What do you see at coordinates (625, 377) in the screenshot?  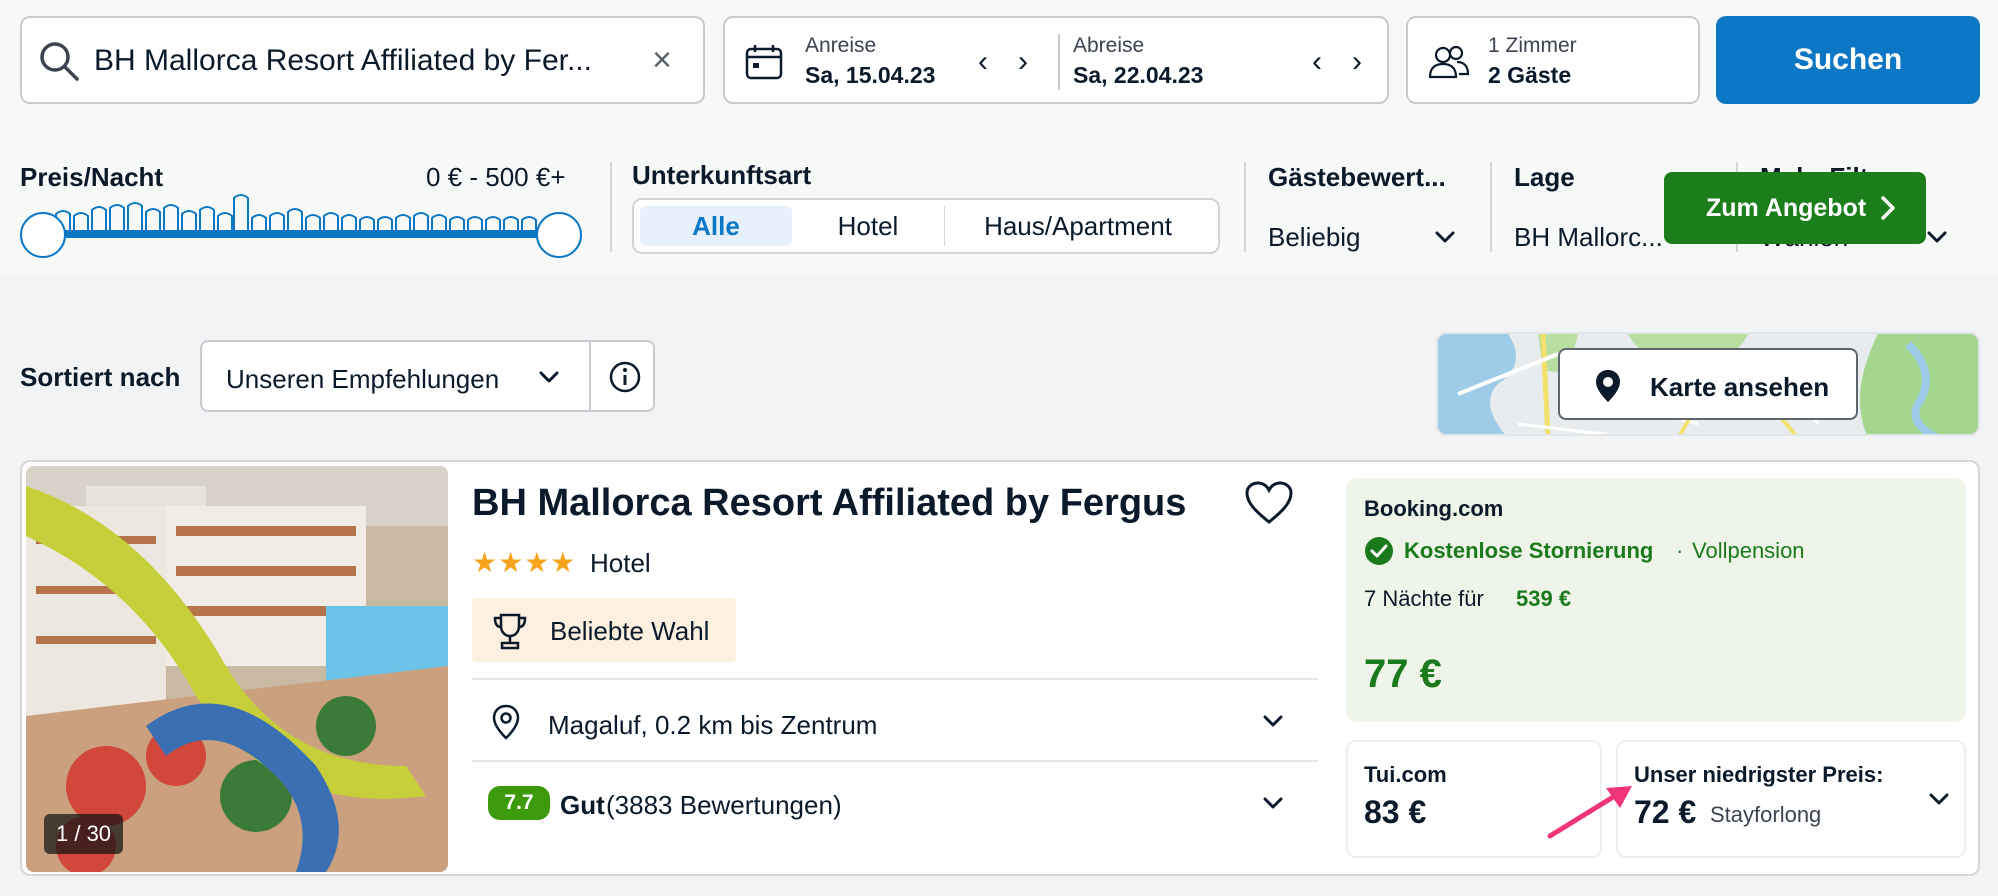 I see `info-icon` at bounding box center [625, 377].